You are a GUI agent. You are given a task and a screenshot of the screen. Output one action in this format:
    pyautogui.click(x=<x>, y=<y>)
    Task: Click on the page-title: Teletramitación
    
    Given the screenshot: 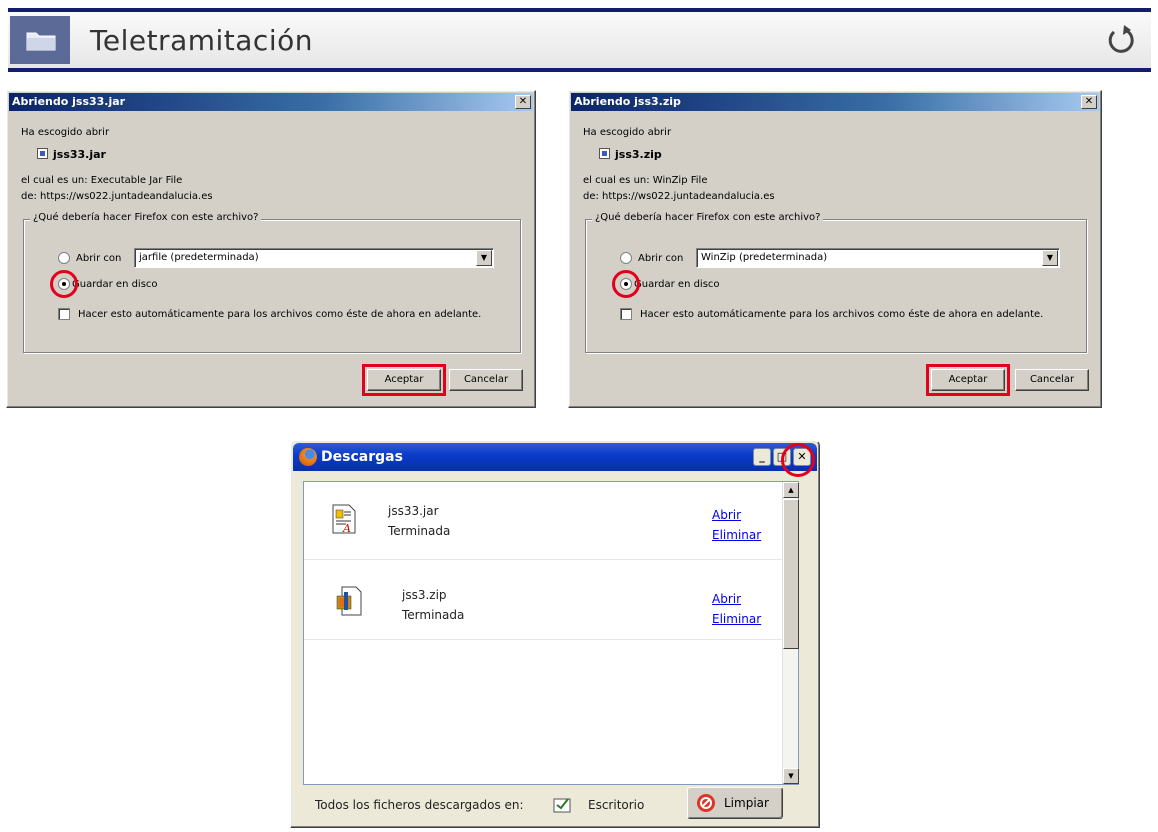 What is the action you would take?
    pyautogui.click(x=201, y=40)
    